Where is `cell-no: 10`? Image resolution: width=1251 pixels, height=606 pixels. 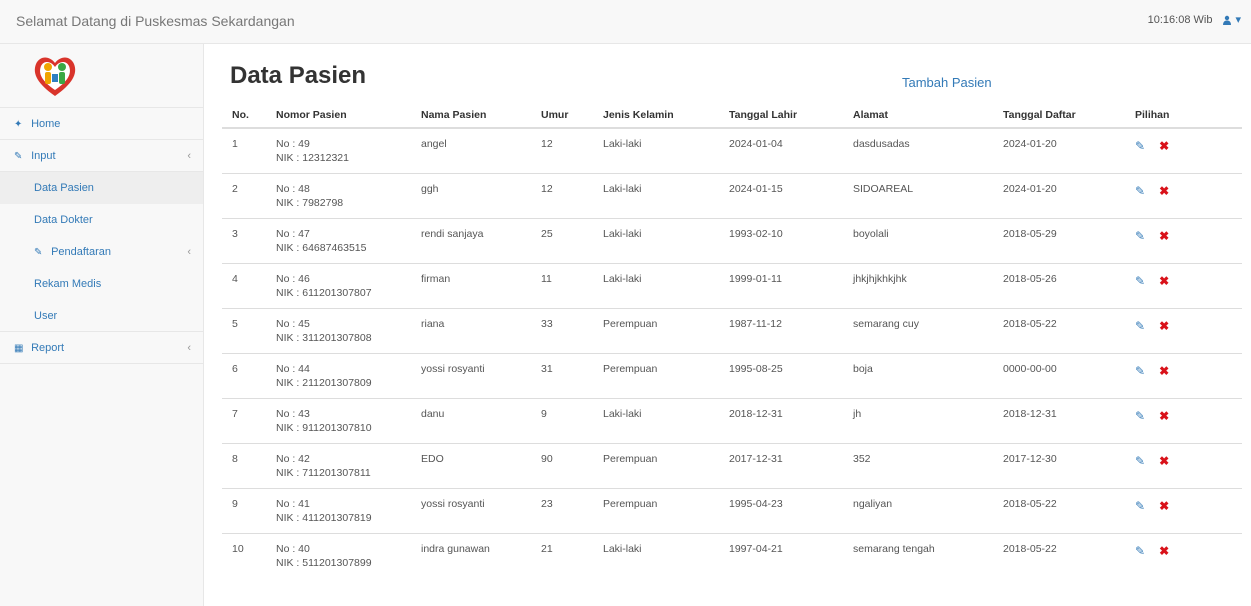
cell-no: 10 is located at coordinates (244, 555).